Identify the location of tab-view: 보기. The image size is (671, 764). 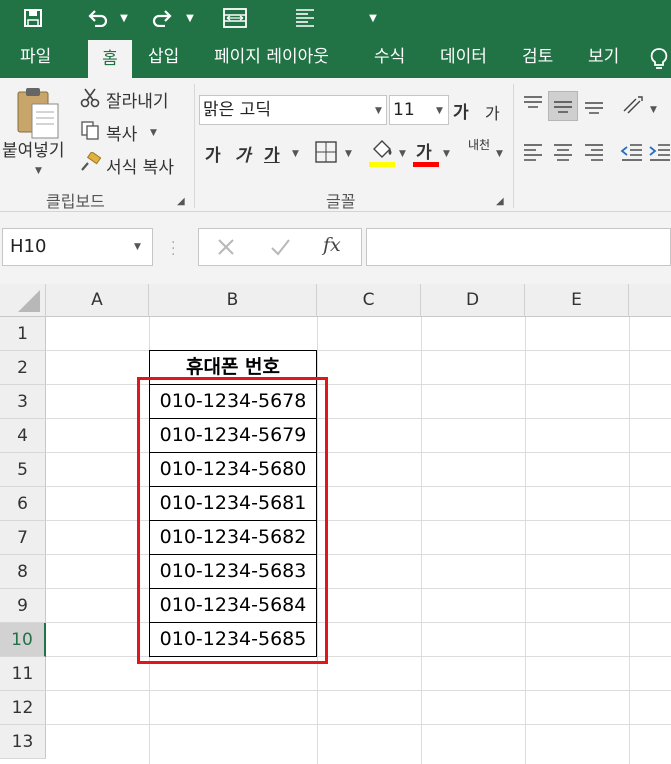
(603, 57).